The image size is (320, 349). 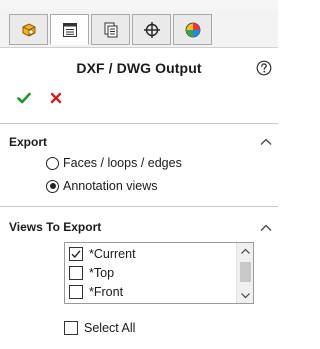 I want to click on tab-property-manager, so click(x=69, y=29).